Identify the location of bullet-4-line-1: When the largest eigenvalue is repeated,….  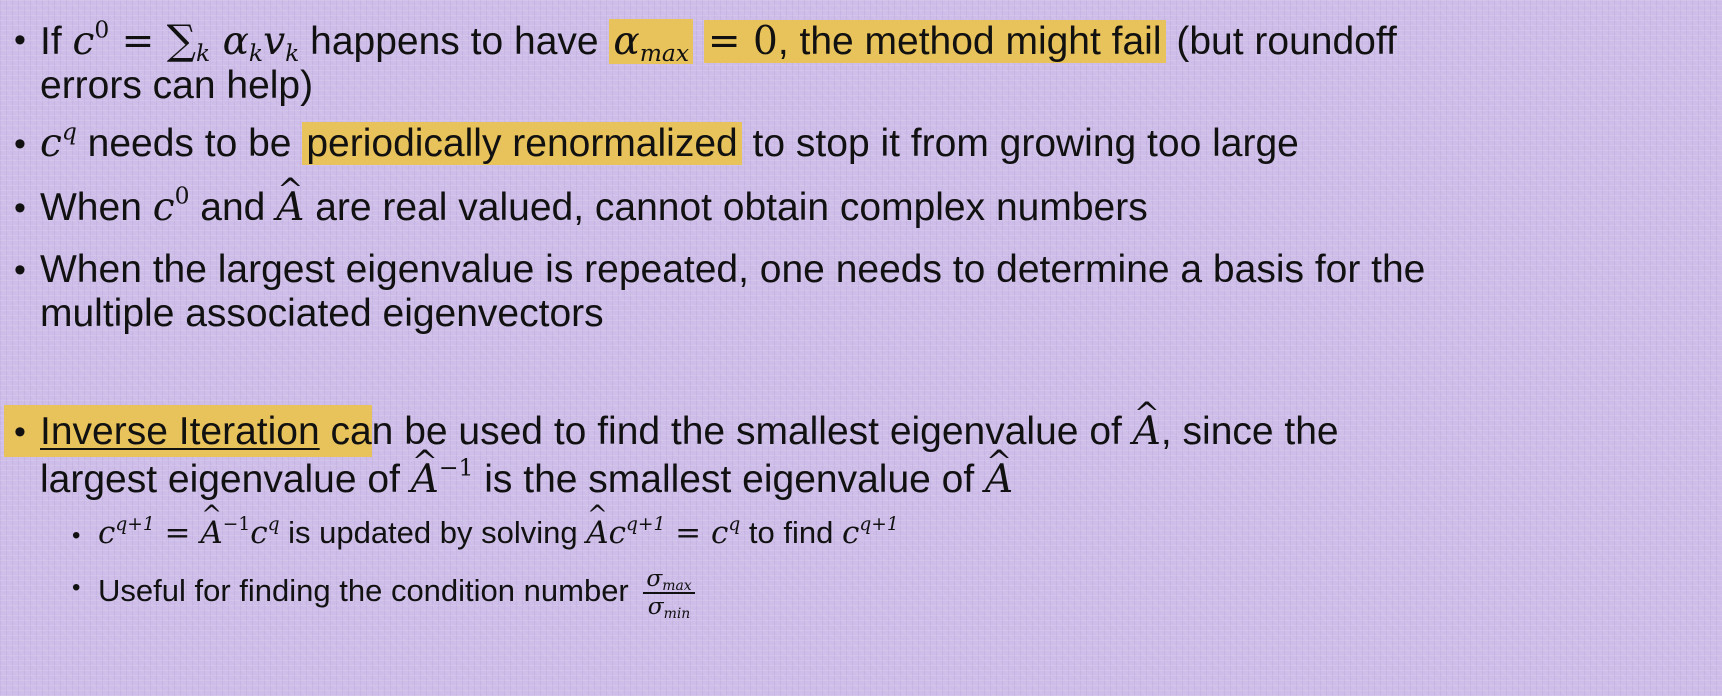
(733, 269).